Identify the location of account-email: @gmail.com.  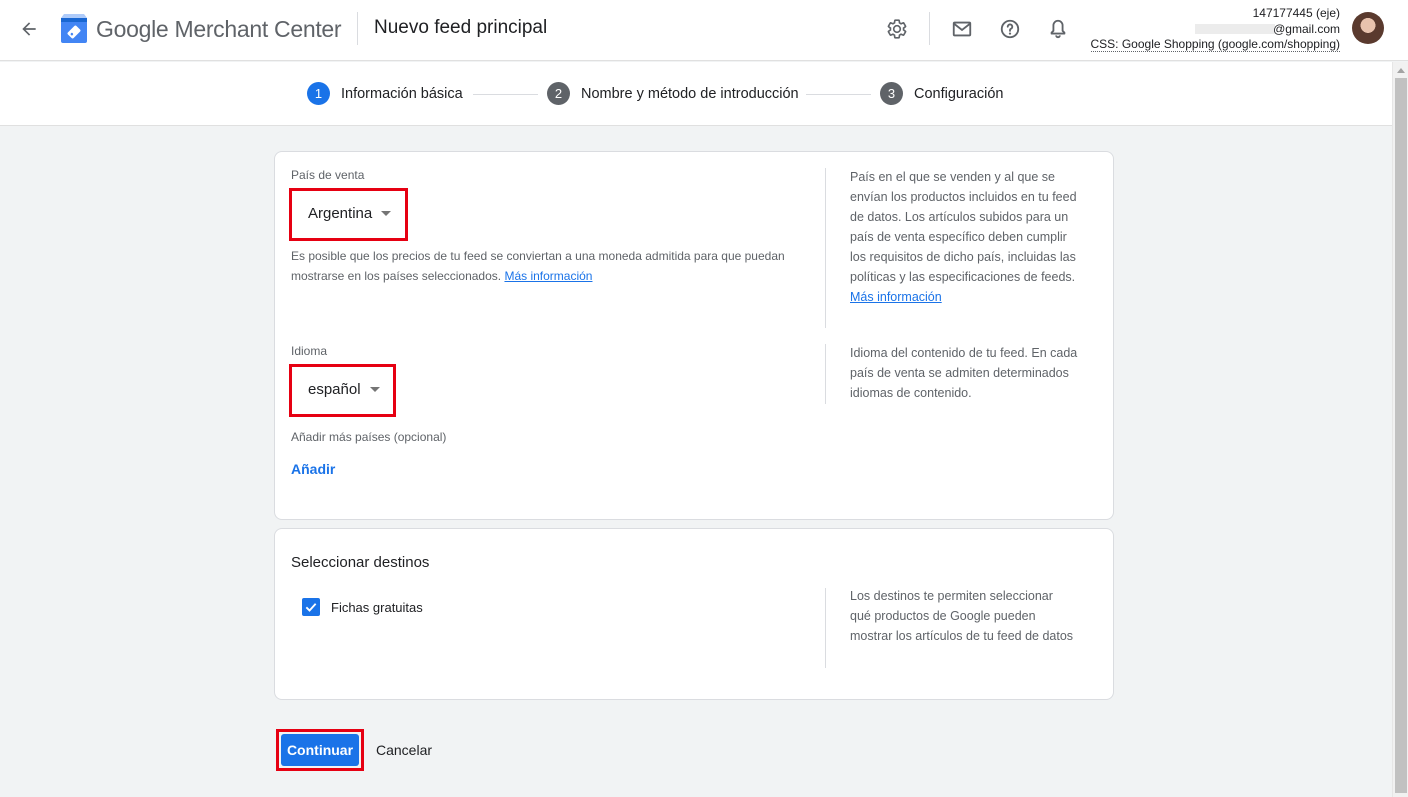
(1215, 29).